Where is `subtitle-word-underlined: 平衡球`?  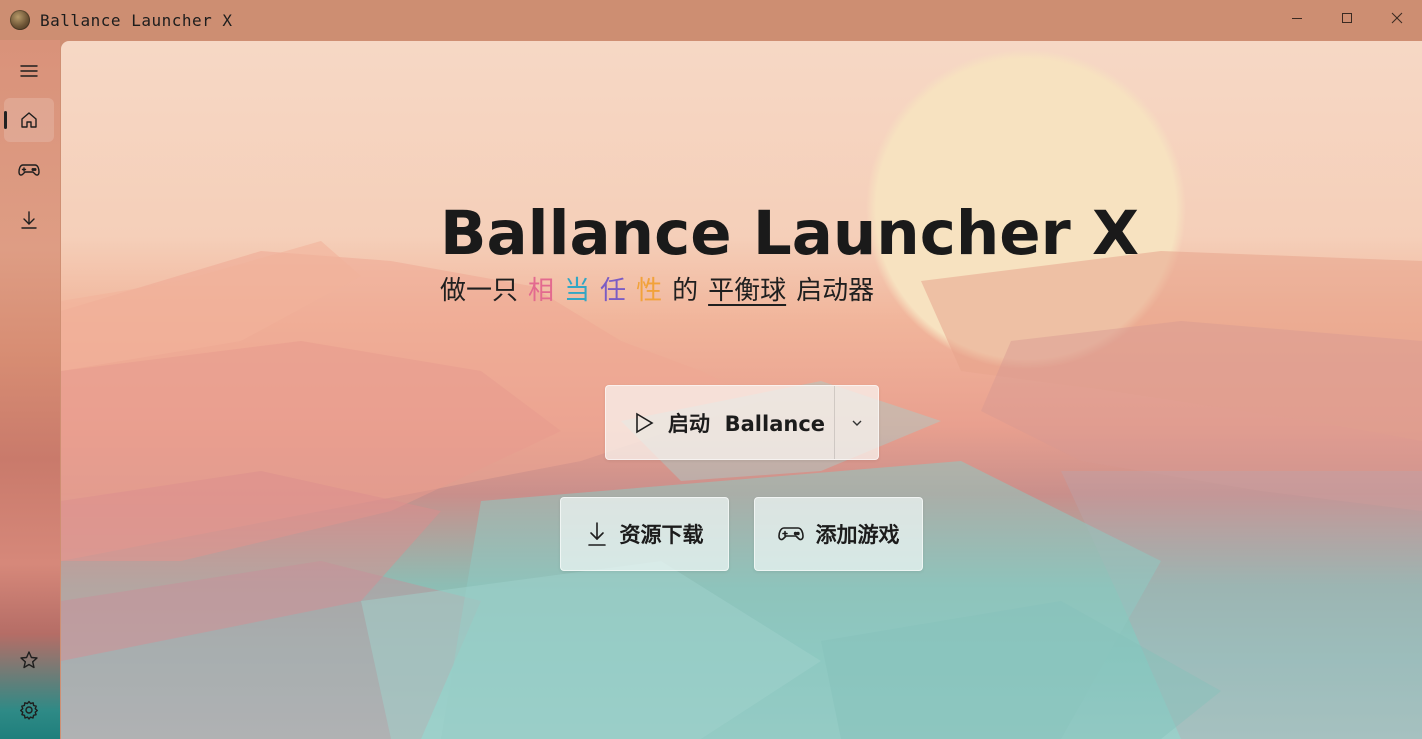
subtitle-word-underlined: 平衡球 is located at coordinates (747, 291).